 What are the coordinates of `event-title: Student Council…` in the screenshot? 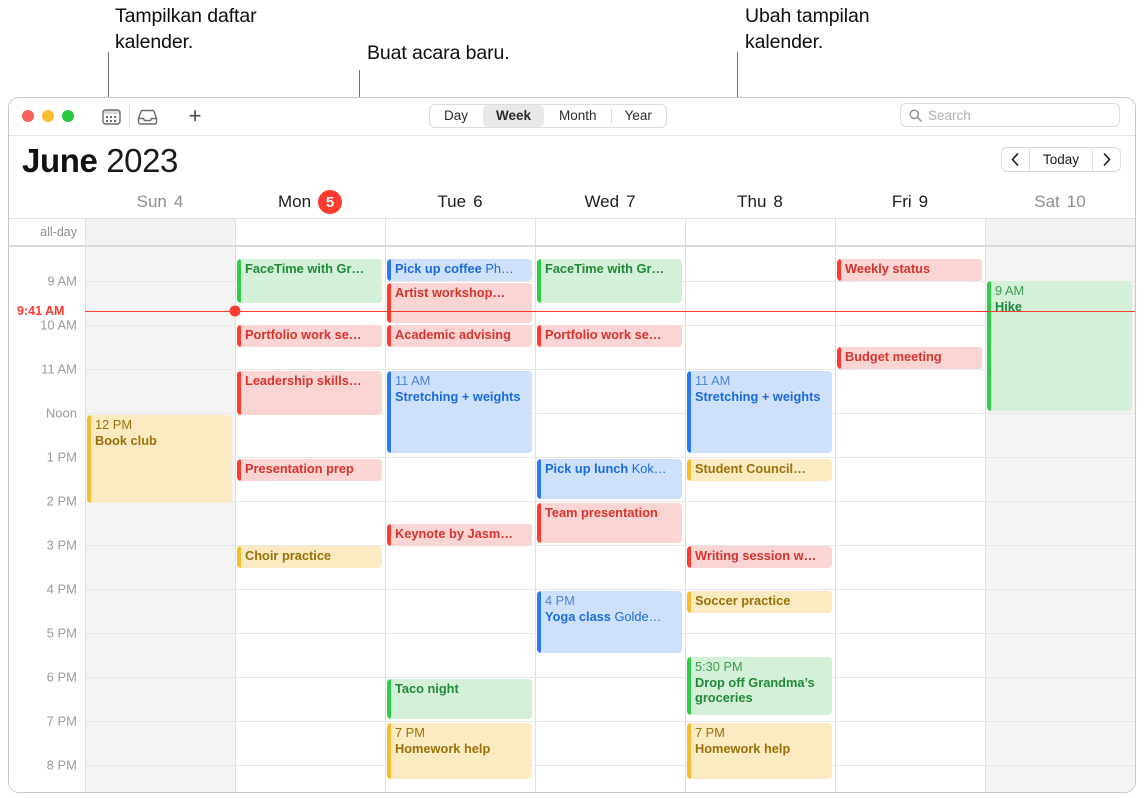 It's located at (750, 468).